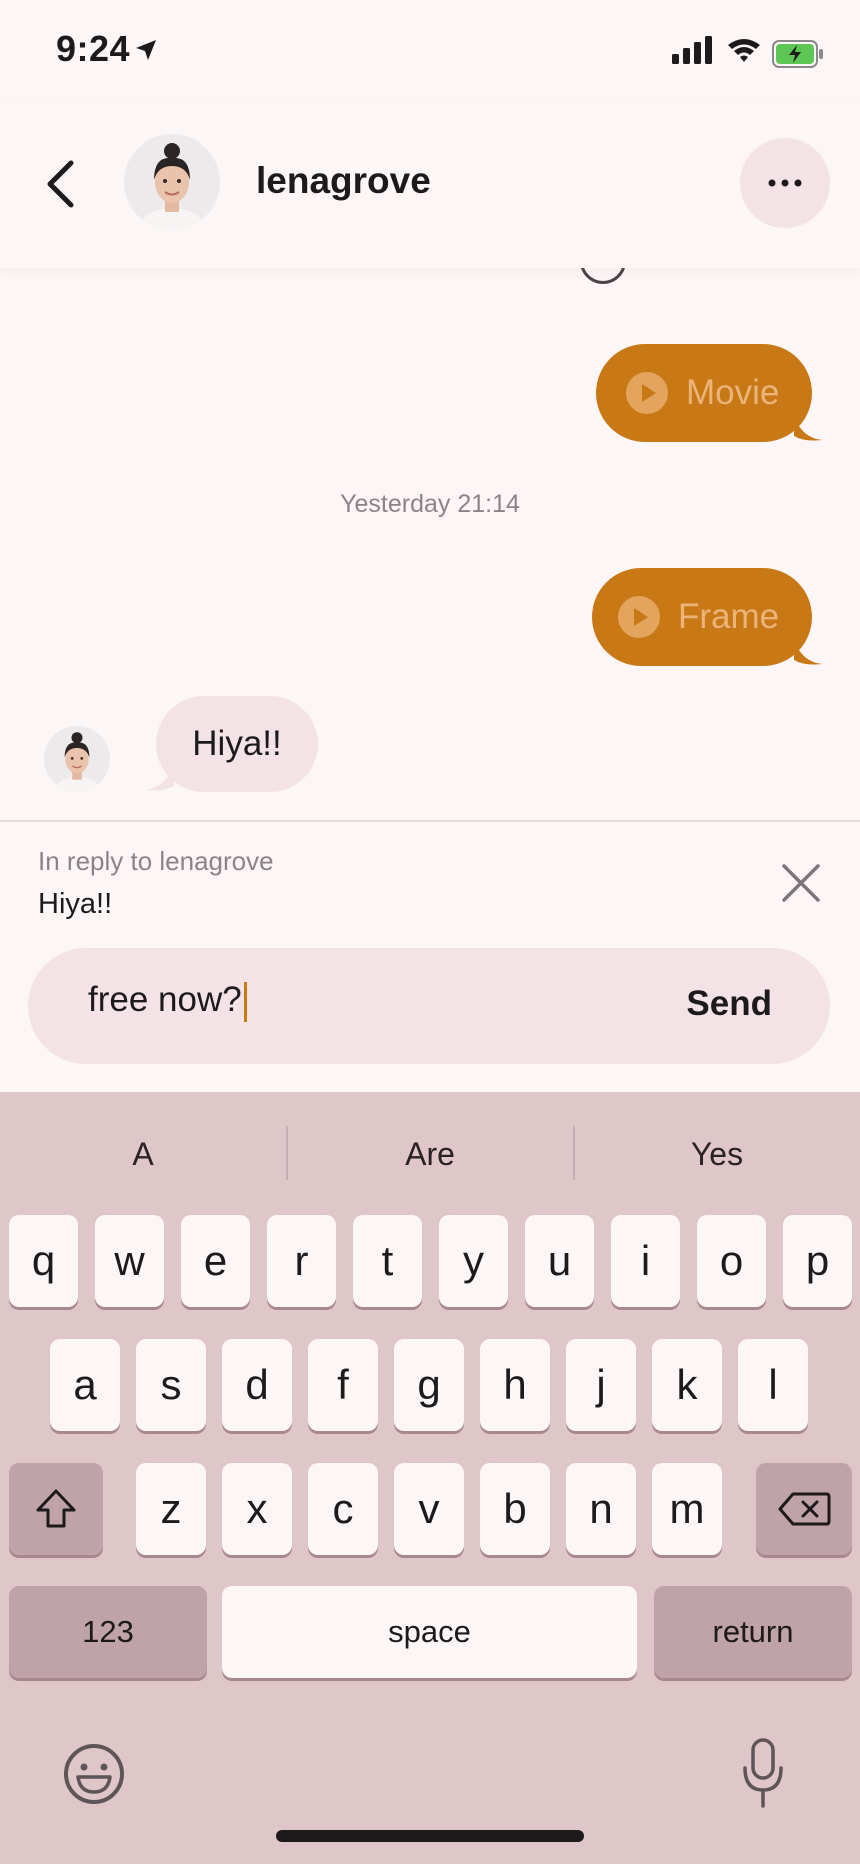 The width and height of the screenshot is (860, 1864). What do you see at coordinates (108, 1632) in the screenshot?
I see `numbers-key: 123` at bounding box center [108, 1632].